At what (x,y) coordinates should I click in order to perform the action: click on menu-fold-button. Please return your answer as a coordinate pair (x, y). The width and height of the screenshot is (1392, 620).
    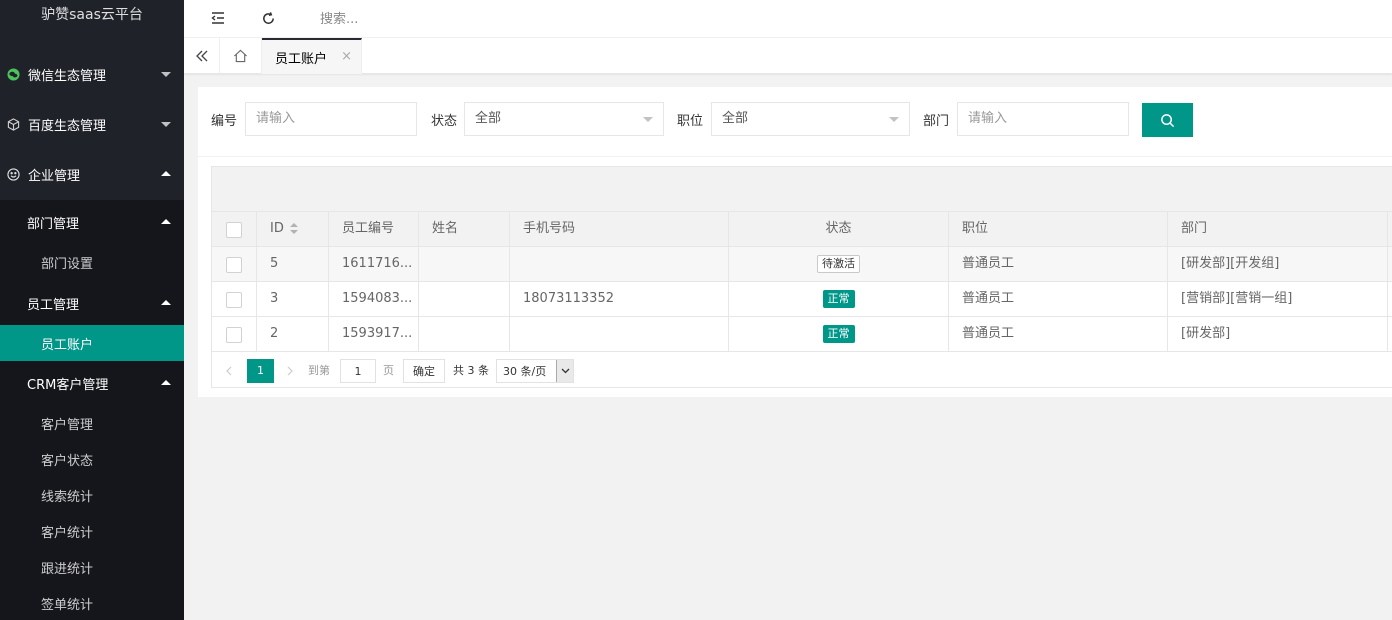
    Looking at the image, I should click on (218, 18).